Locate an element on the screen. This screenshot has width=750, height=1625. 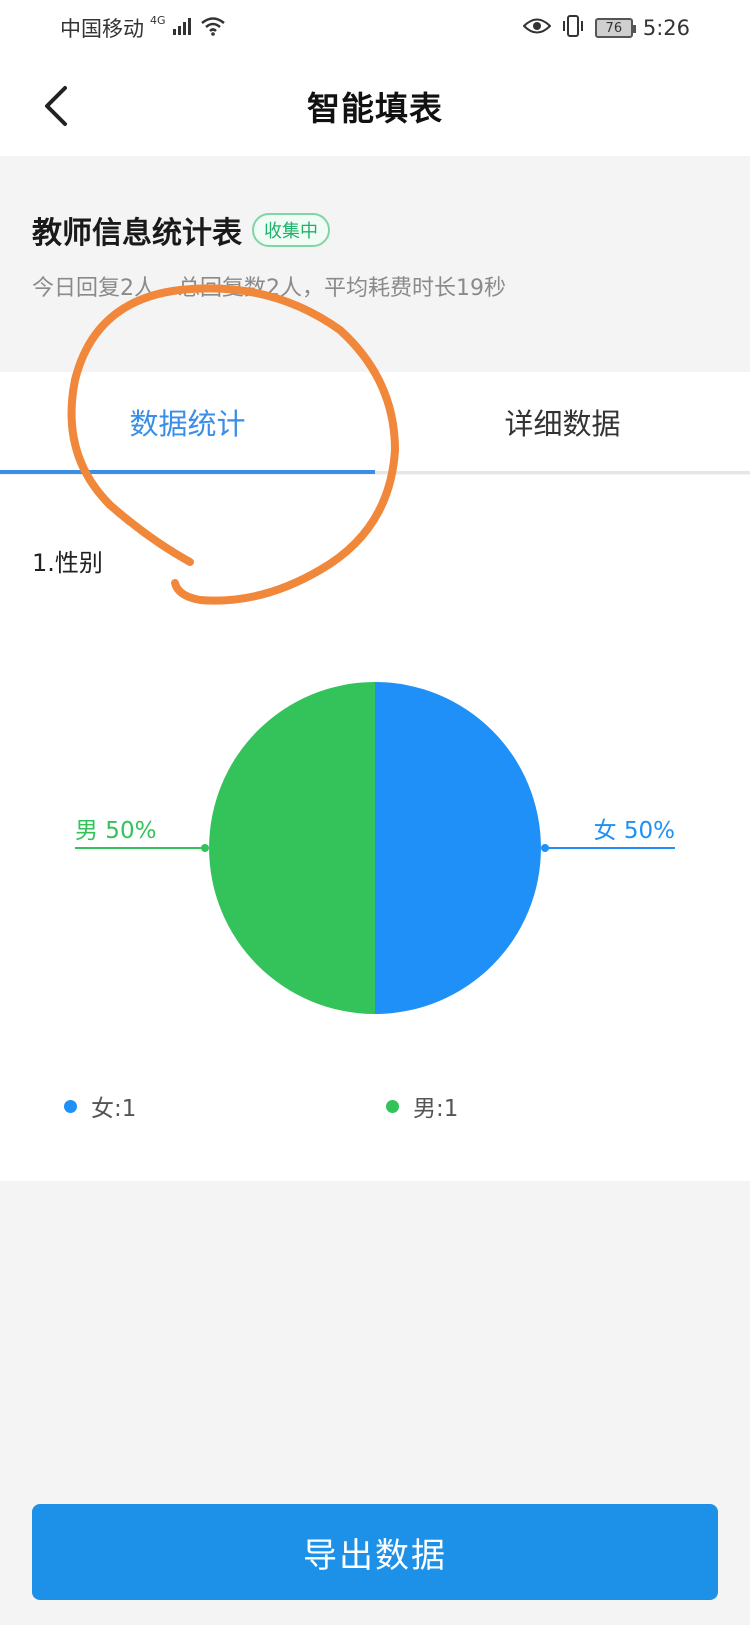
form-title: 教师信息统计表 is located at coordinates (137, 233).